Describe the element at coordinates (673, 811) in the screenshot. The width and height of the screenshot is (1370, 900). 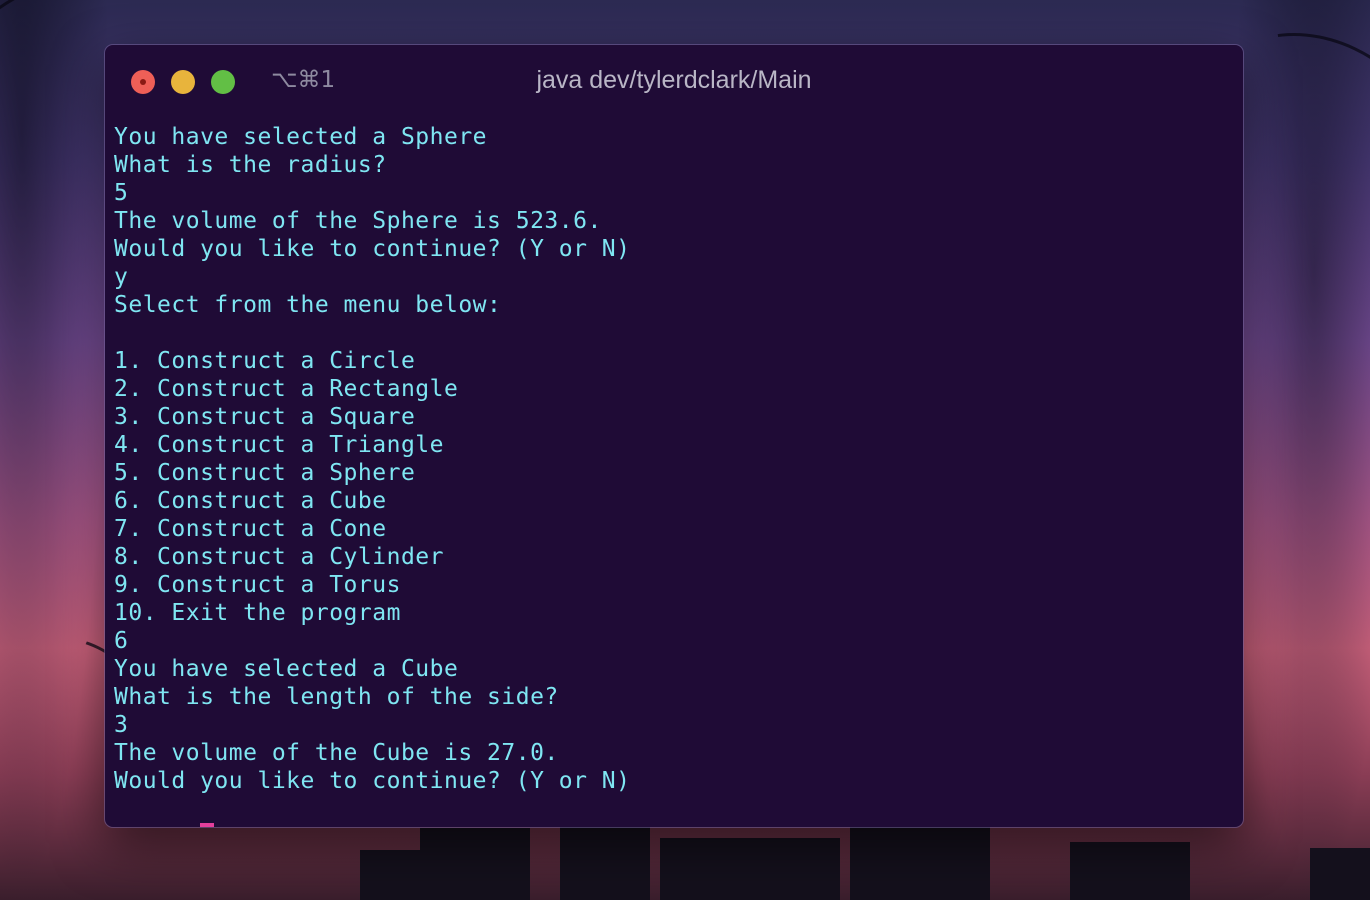
I see `prompt-line` at that location.